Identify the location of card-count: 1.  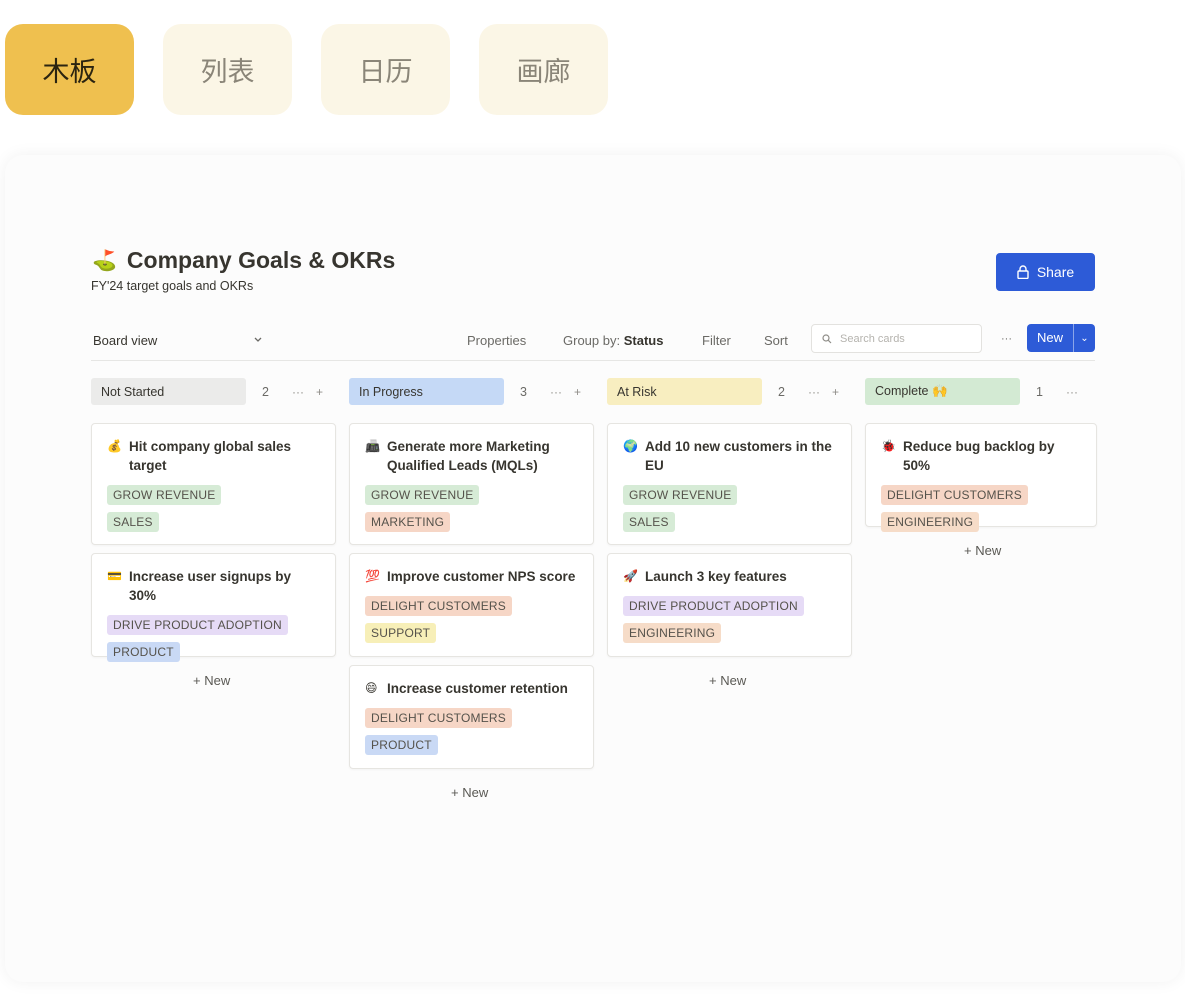
(1039, 391).